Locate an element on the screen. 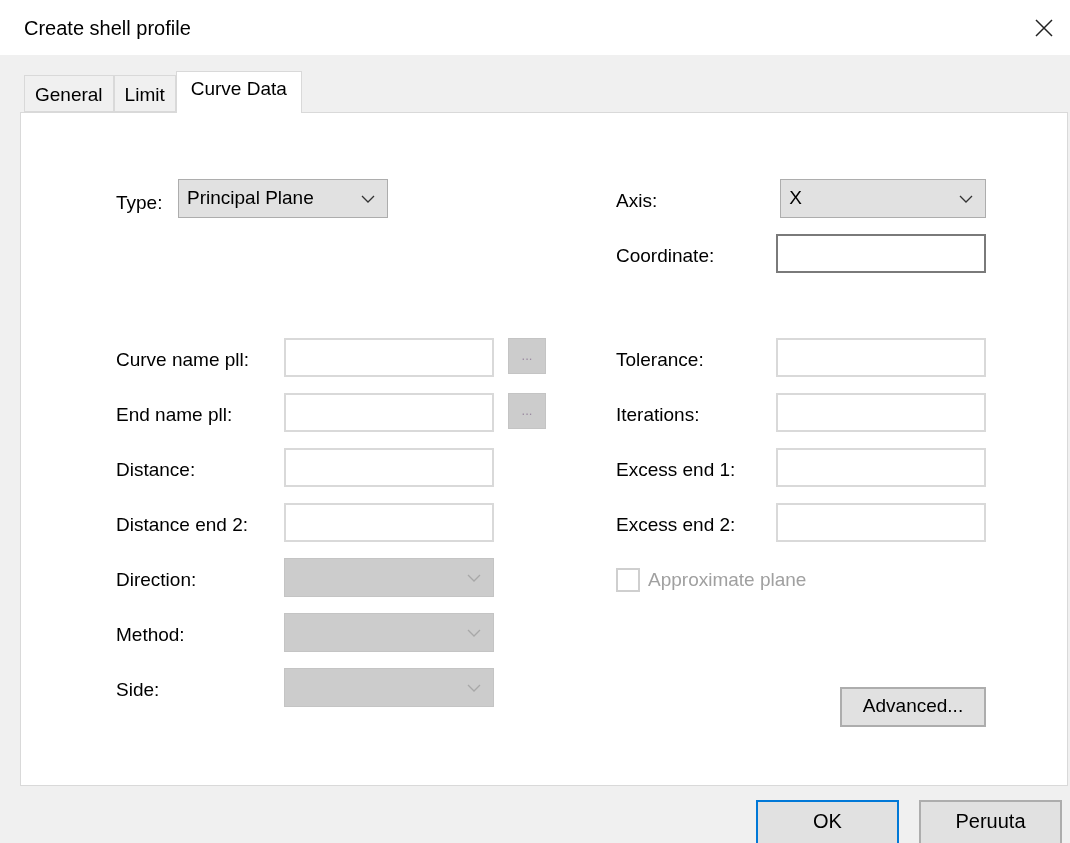  field-label: Excess end 2: is located at coordinates (676, 525).